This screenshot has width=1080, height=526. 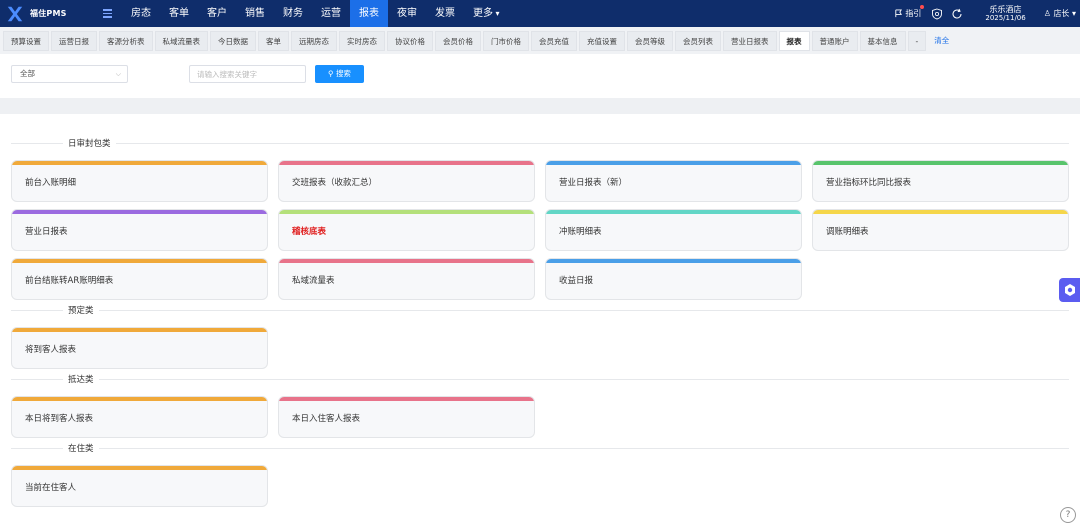 I want to click on logo-icon, so click(x=15, y=13).